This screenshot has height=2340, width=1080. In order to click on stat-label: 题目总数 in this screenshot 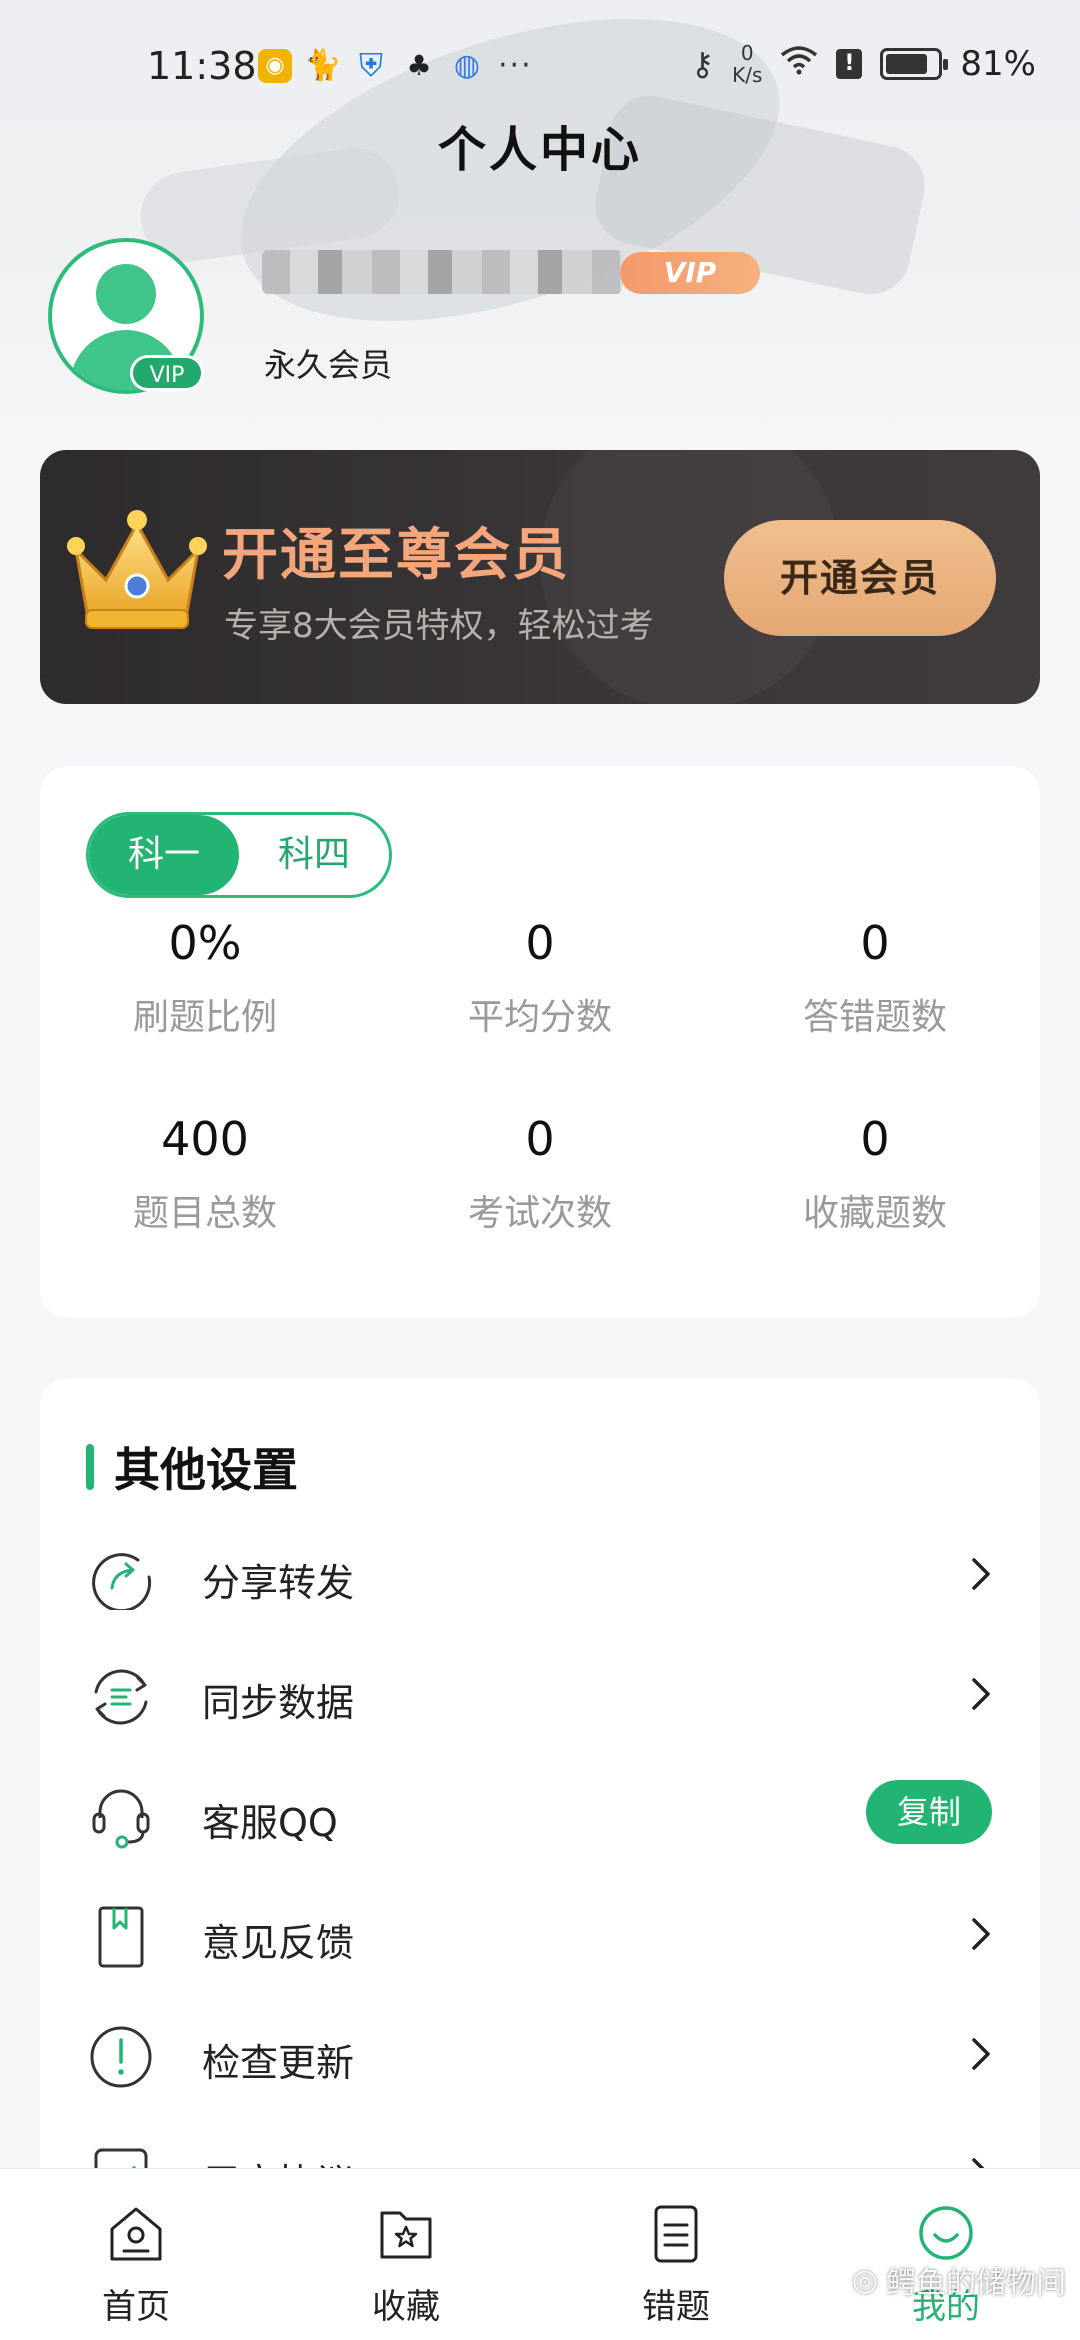, I will do `click(204, 1213)`.